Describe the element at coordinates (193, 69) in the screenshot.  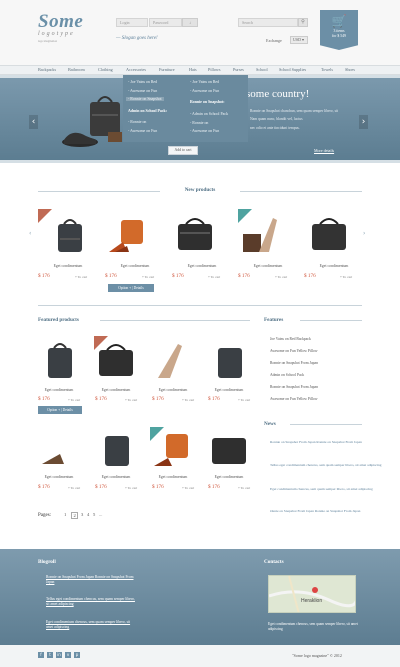
I see `nav-item: Hats` at that location.